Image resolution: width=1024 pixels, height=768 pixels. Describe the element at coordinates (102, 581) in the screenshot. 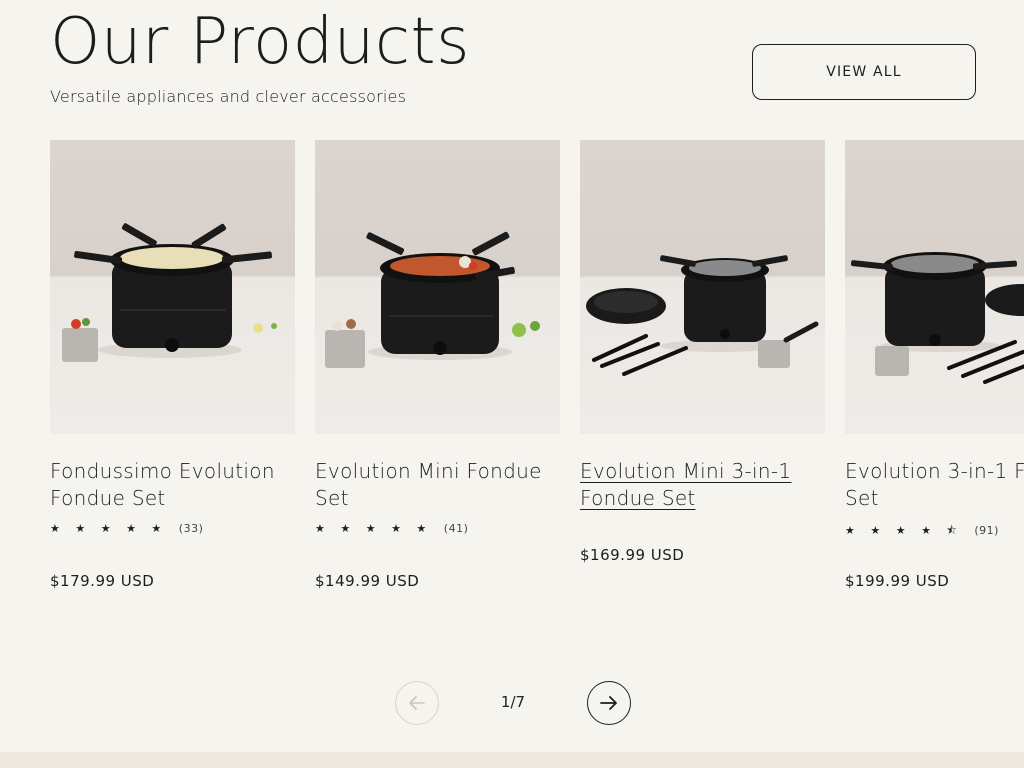

I see `product-price: $179.99 USD` at that location.